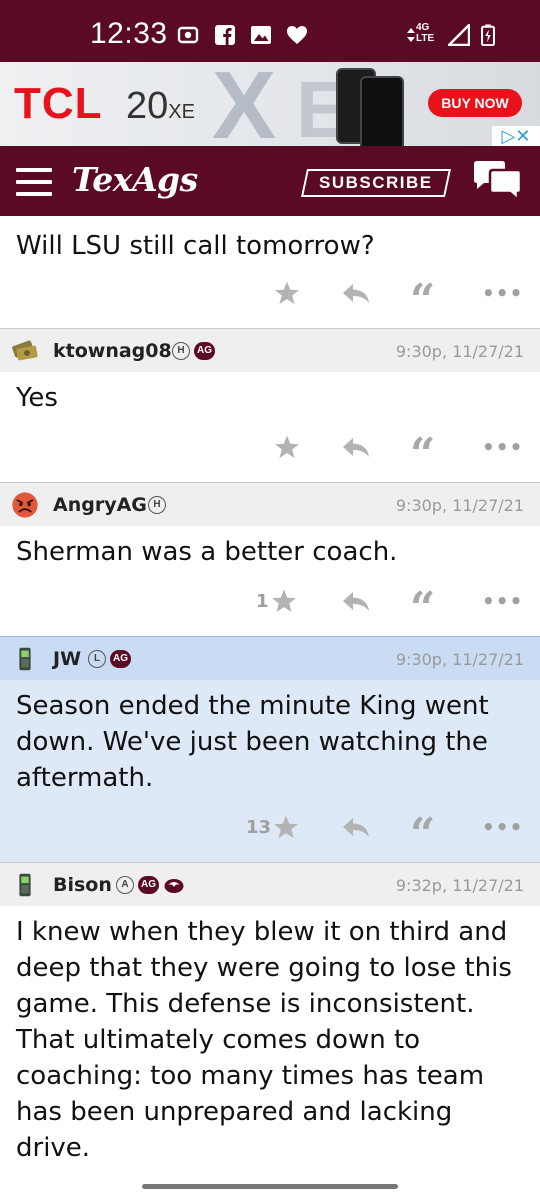 The width and height of the screenshot is (540, 1200). I want to click on signal-icon, so click(459, 35).